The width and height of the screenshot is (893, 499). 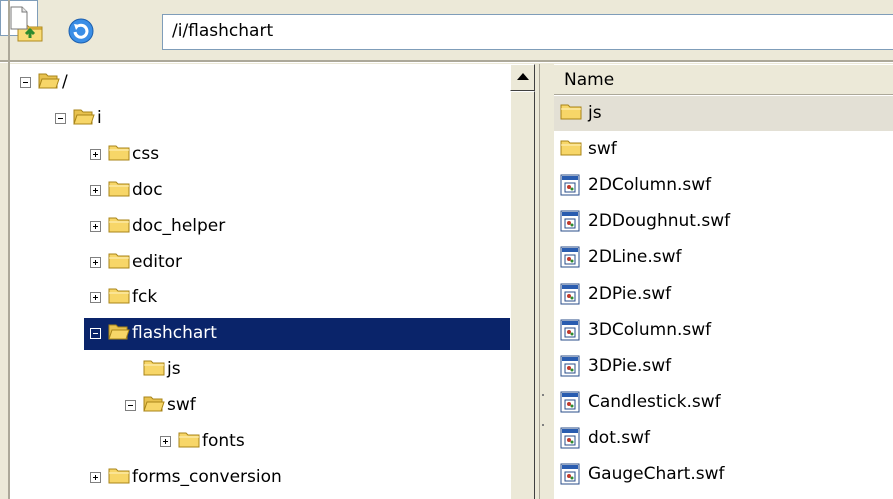 What do you see at coordinates (81, 31) in the screenshot?
I see `refresh-icon` at bounding box center [81, 31].